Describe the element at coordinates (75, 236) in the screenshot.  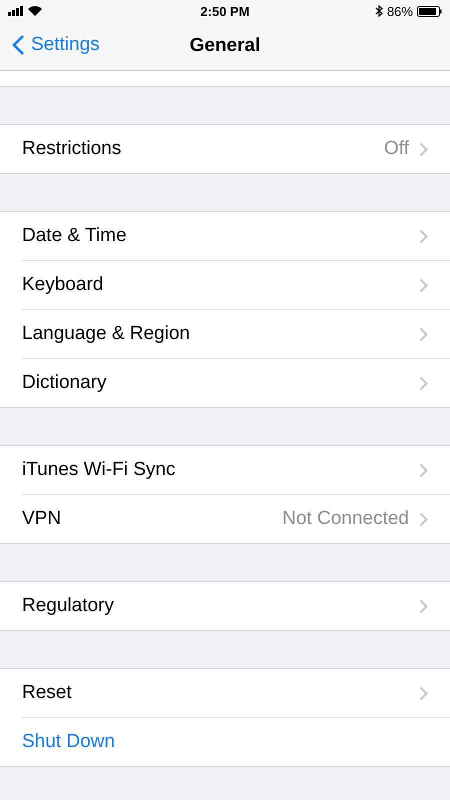
I see `row-label: Date & Time` at that location.